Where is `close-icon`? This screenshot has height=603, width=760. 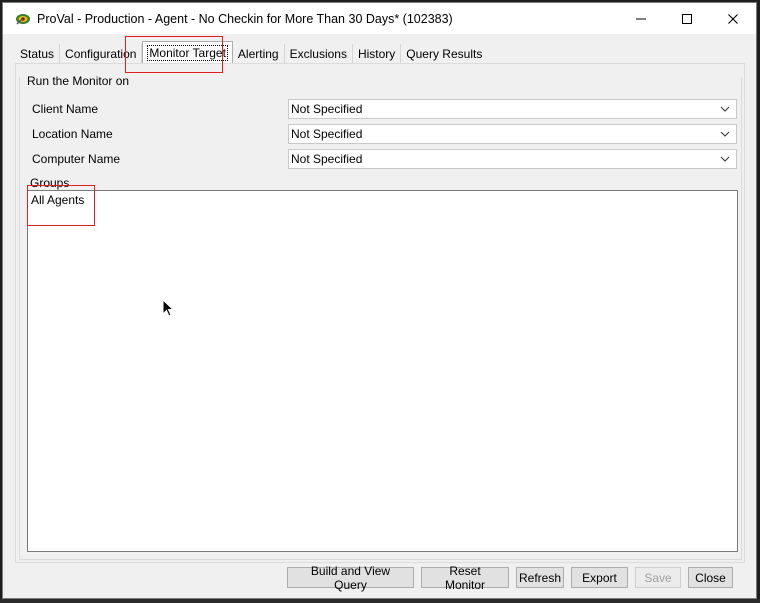
close-icon is located at coordinates (733, 18).